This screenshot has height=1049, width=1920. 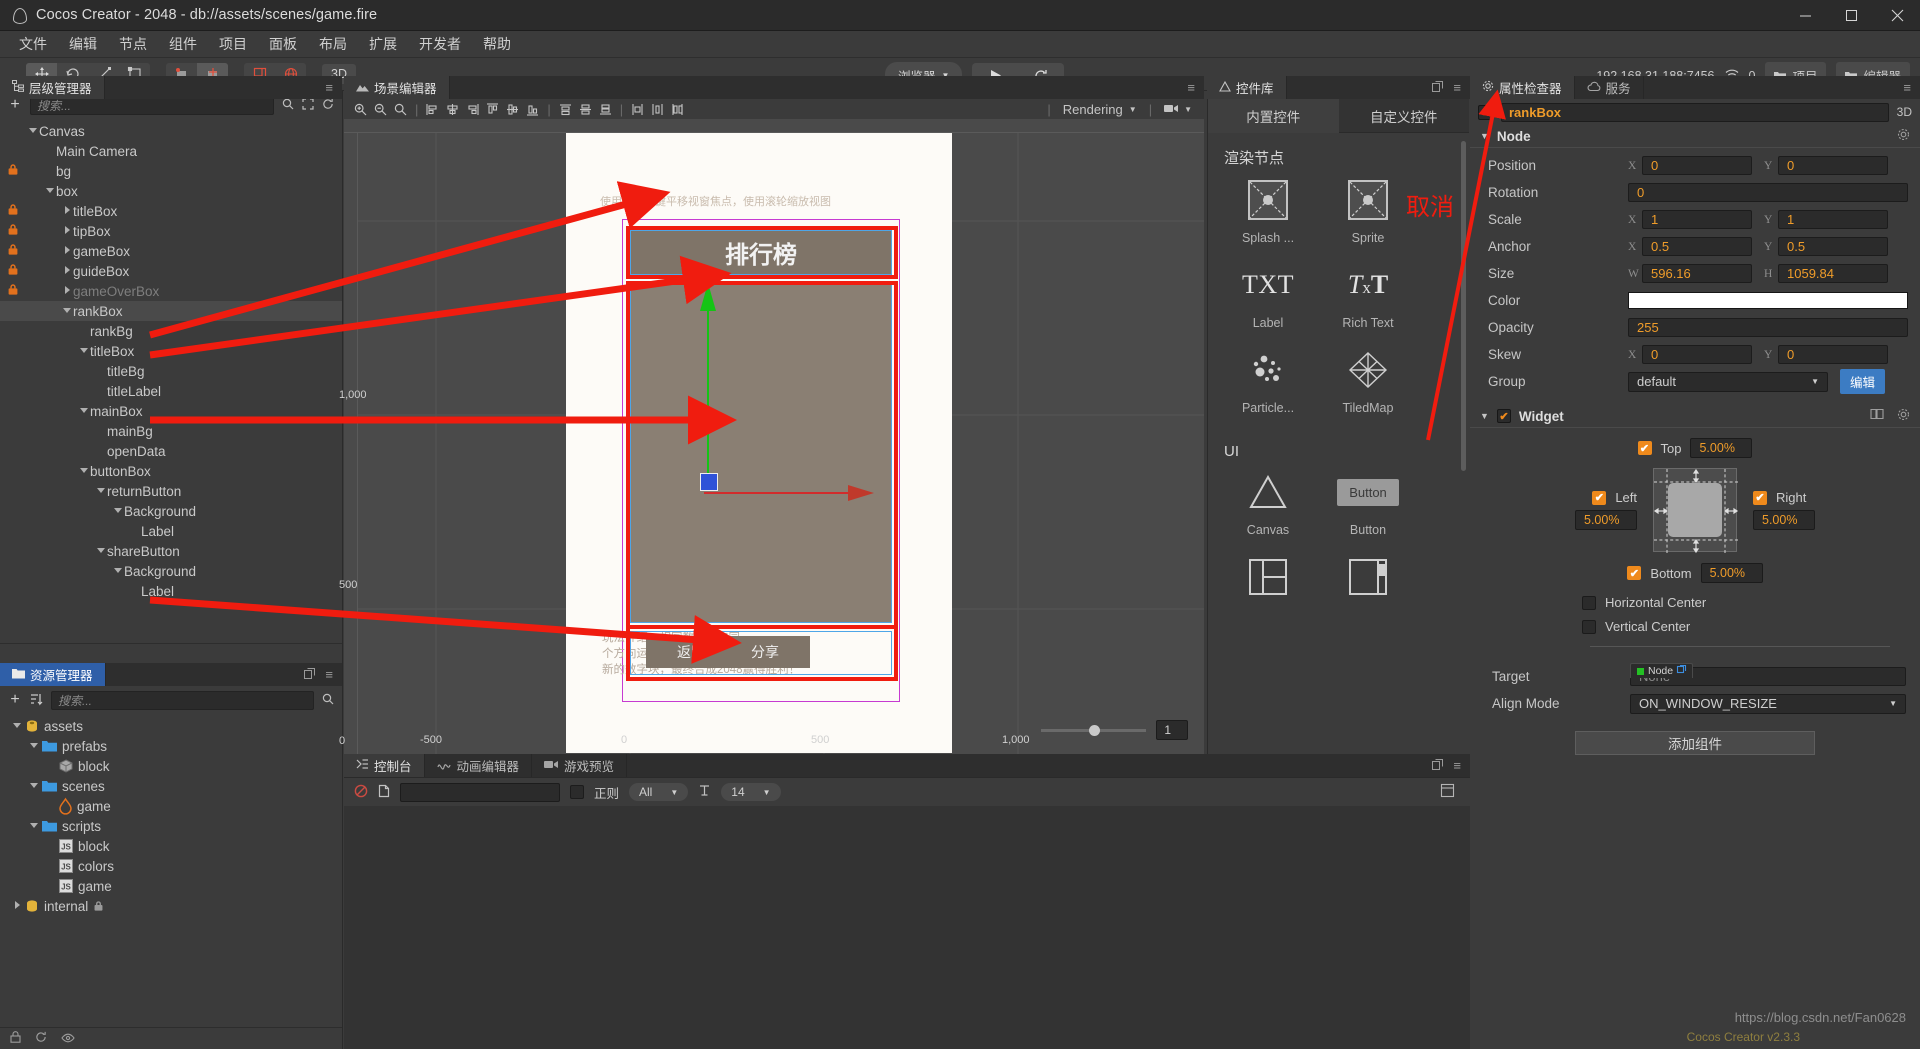 I want to click on position-x-input: 0, so click(x=1697, y=165).